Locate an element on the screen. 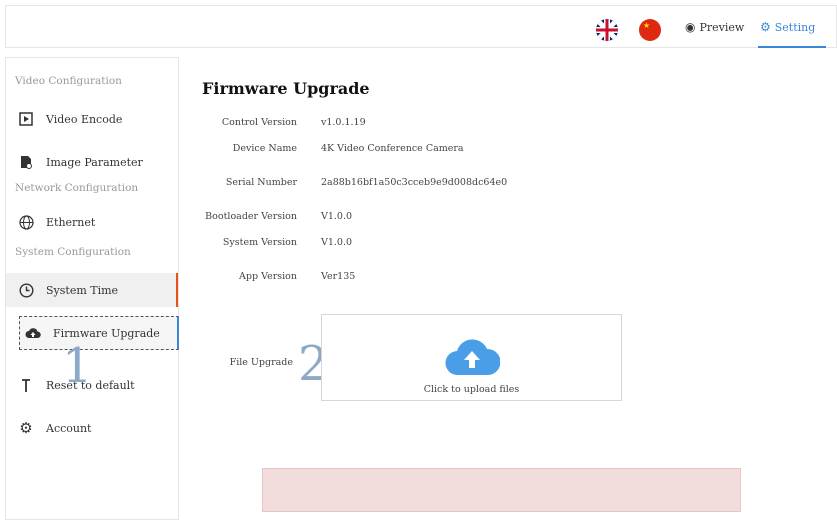 The width and height of the screenshot is (837, 520). section-title-system: System Configuration is located at coordinates (73, 252).